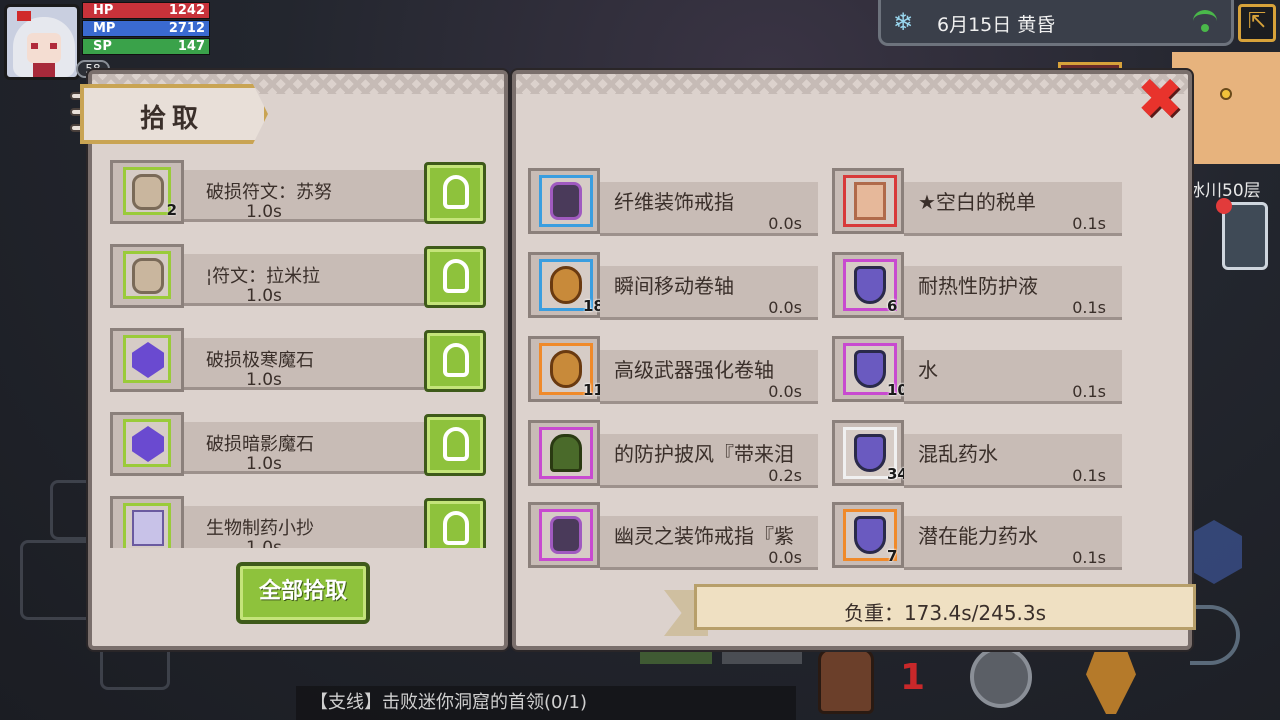 The height and width of the screenshot is (720, 1280). I want to click on item-name: 高级武器强化卷轴, so click(694, 370).